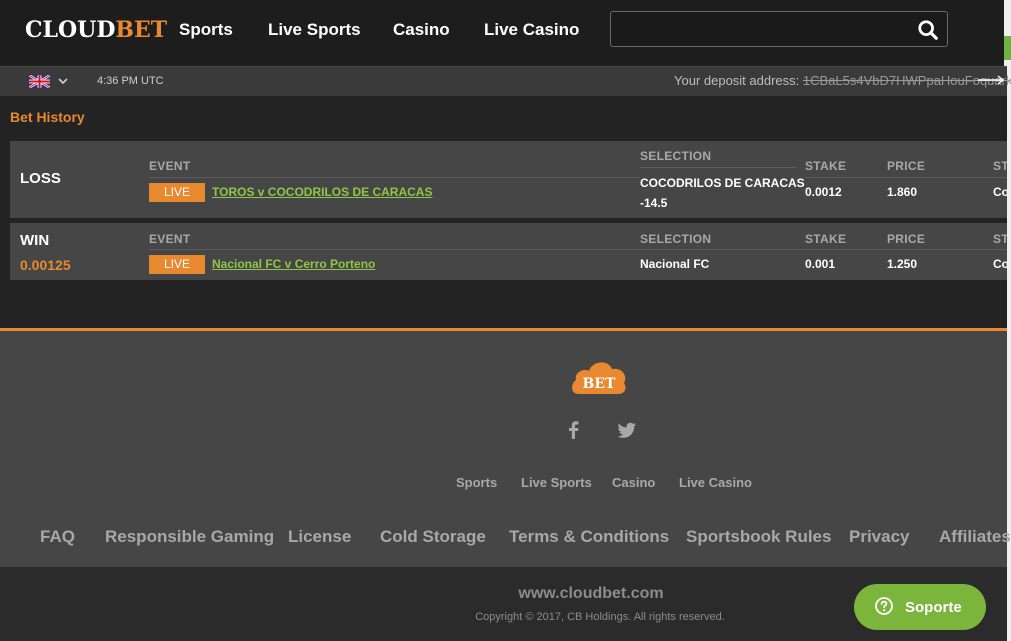 Image resolution: width=1011 pixels, height=641 pixels. I want to click on bet-result: WIN, so click(35, 240).